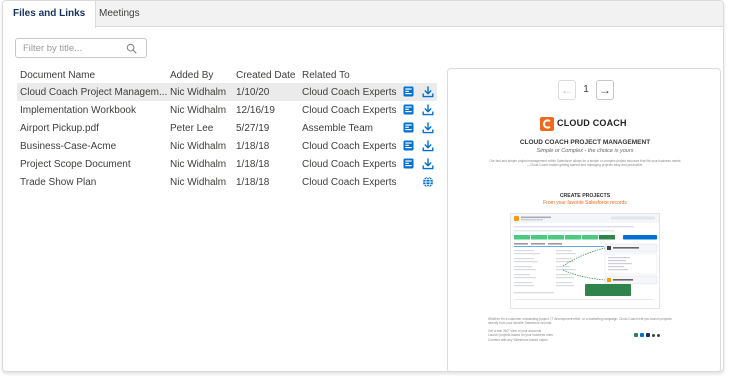  I want to click on page-number: 1, so click(586, 89).